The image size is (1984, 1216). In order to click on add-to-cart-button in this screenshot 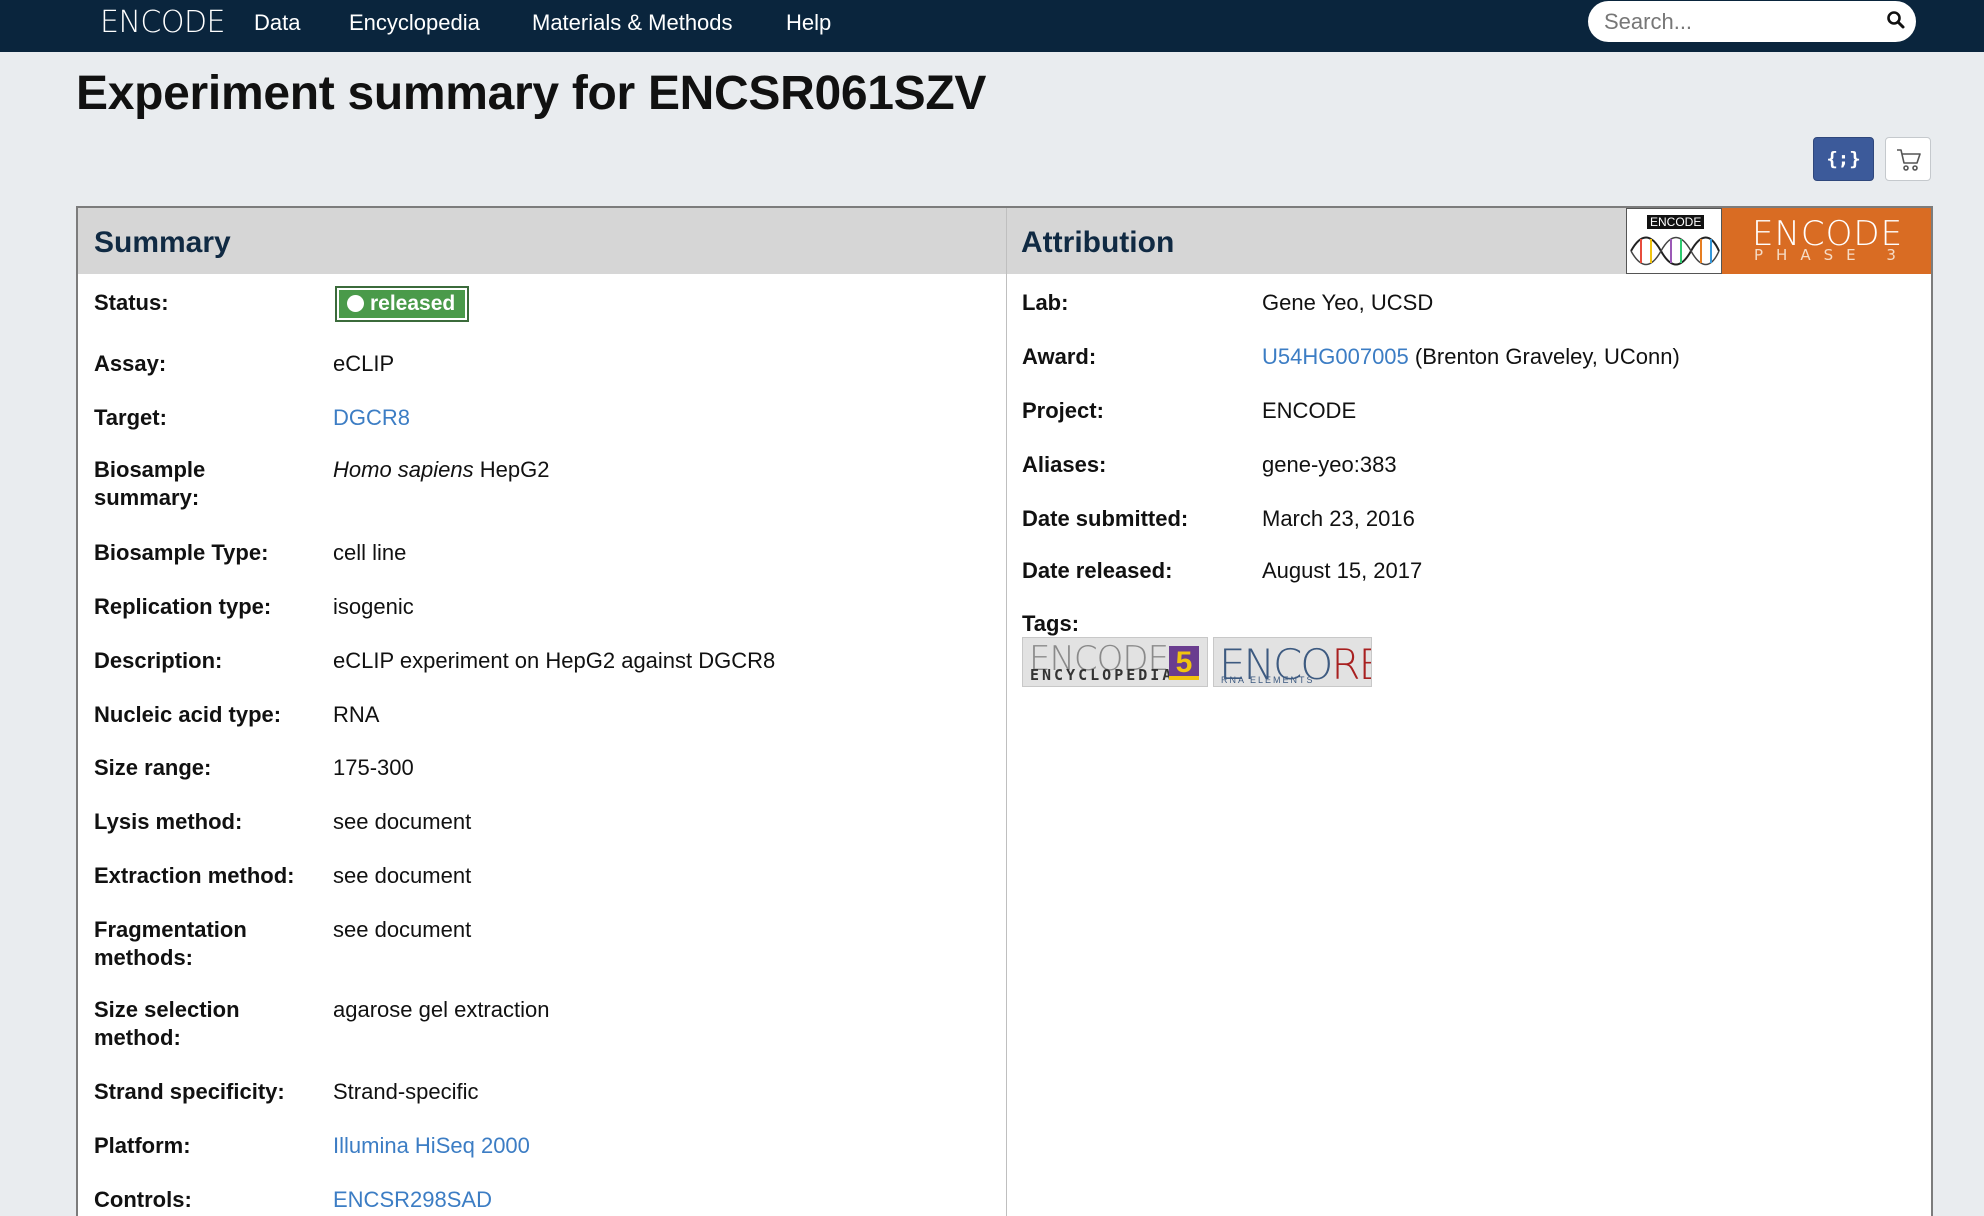, I will do `click(1908, 159)`.